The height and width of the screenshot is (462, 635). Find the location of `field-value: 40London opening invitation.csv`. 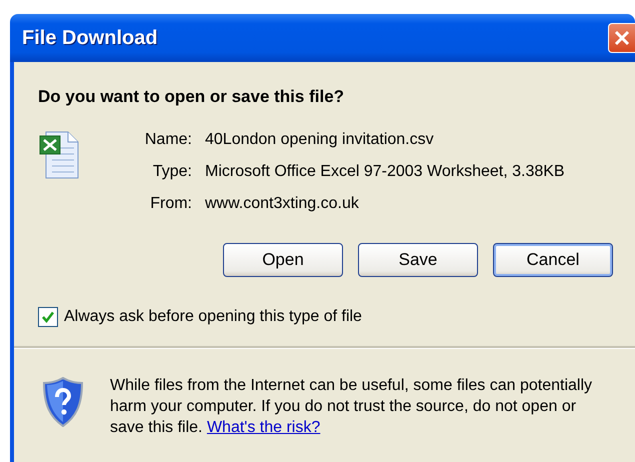

field-value: 40London opening invitation.csv is located at coordinates (320, 140).